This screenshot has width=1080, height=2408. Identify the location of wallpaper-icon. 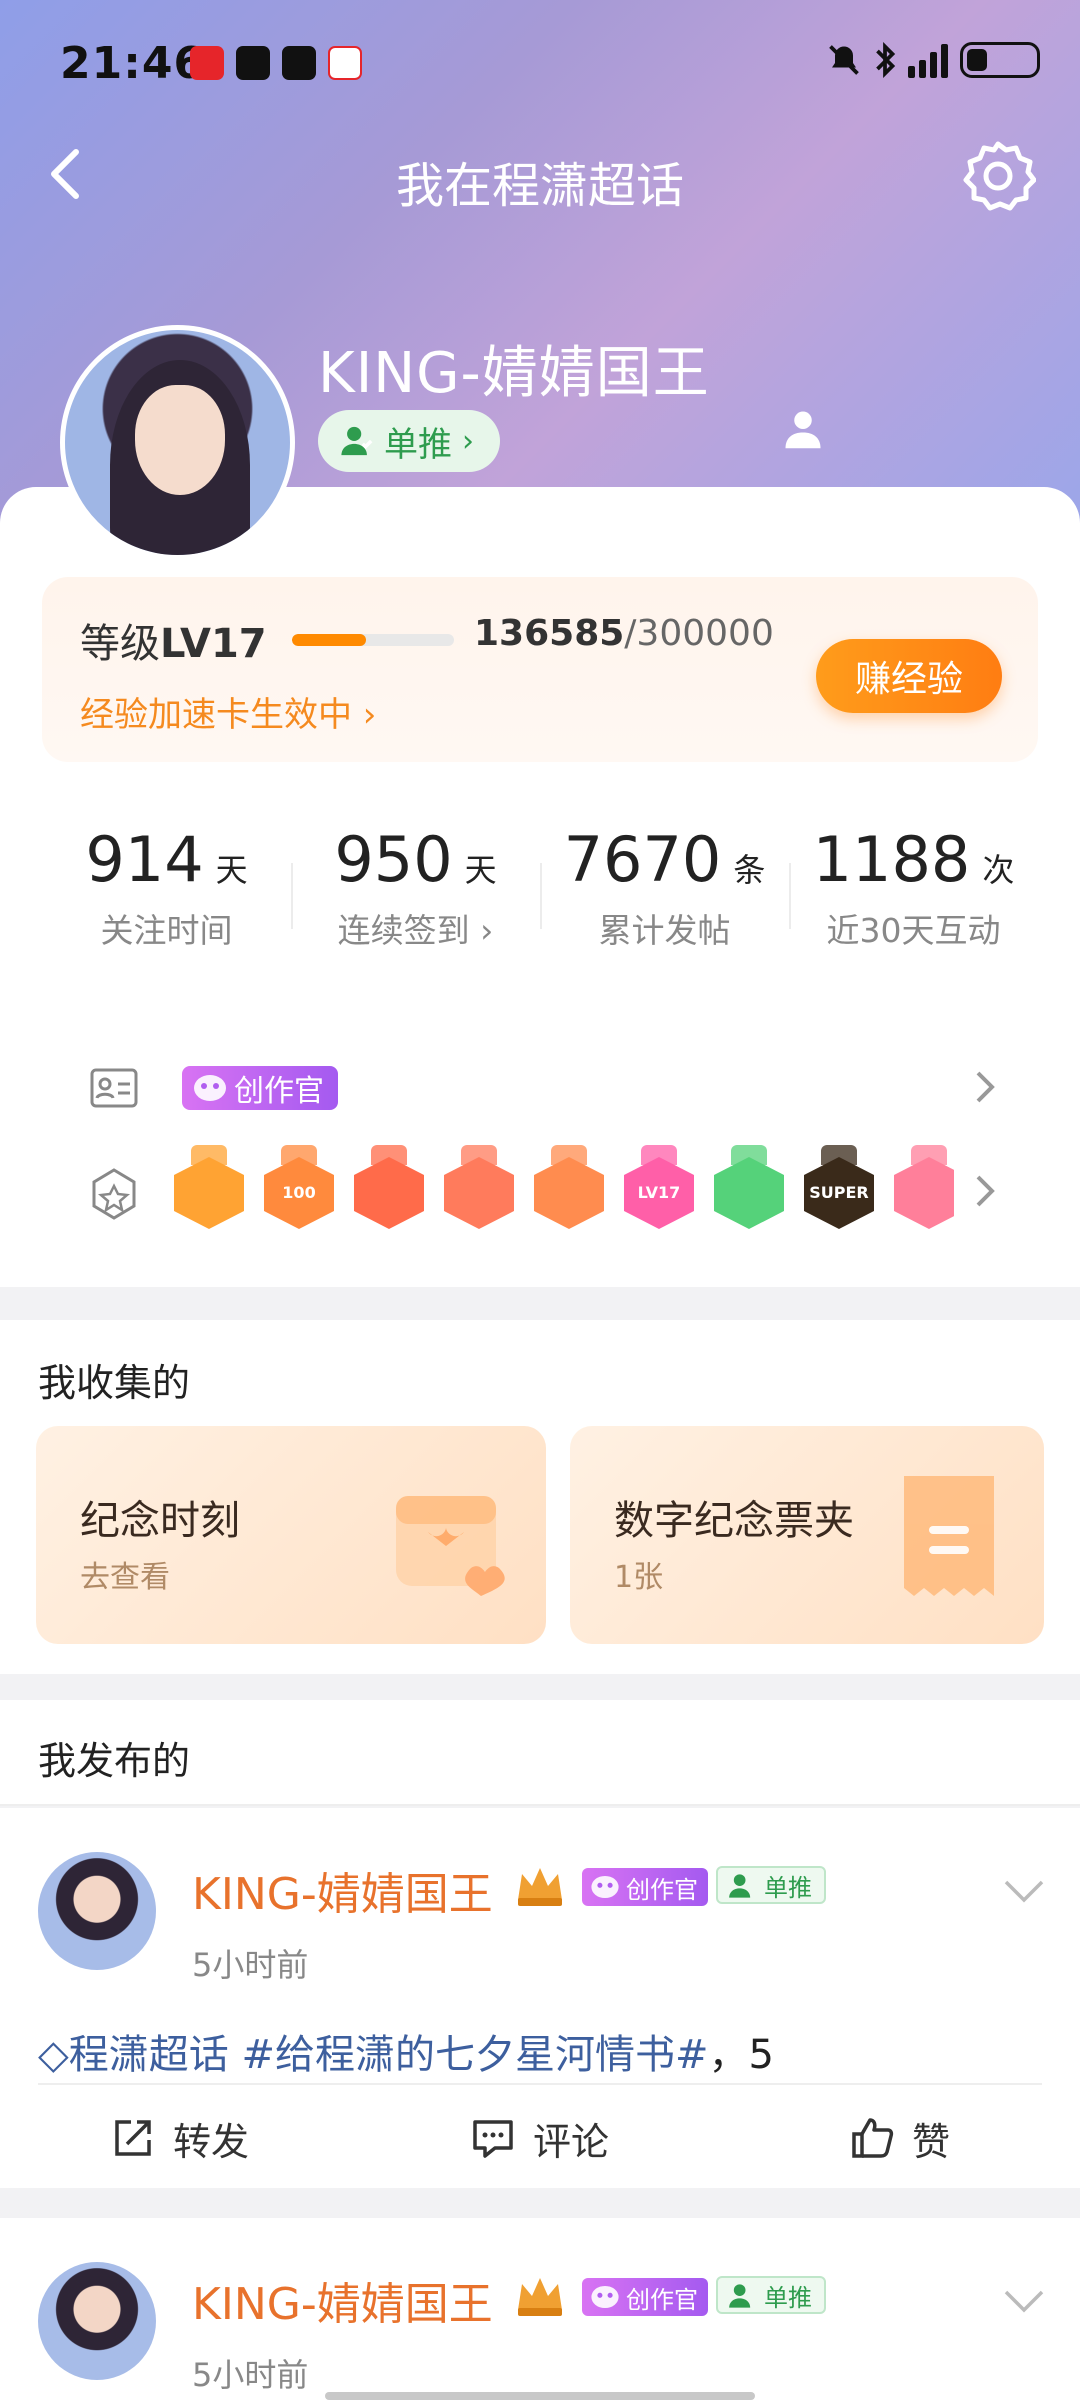
(299, 63).